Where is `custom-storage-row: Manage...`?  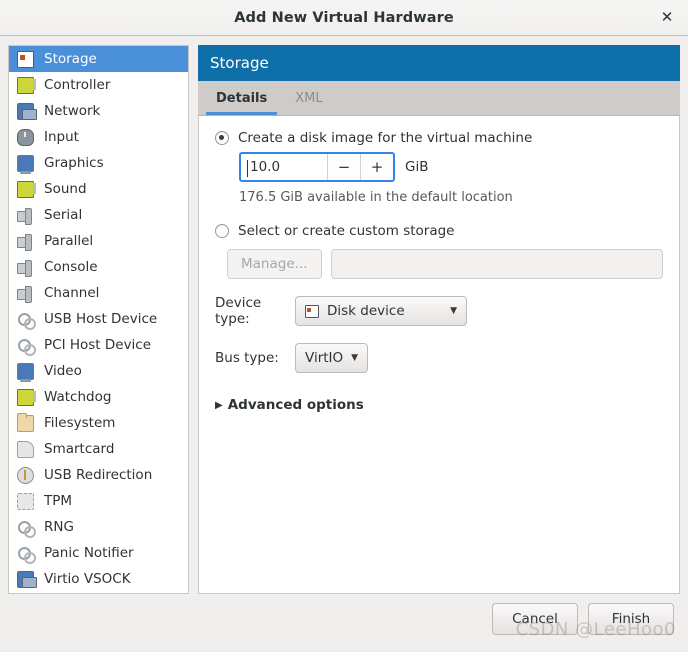
custom-storage-row: Manage... is located at coordinates (445, 264).